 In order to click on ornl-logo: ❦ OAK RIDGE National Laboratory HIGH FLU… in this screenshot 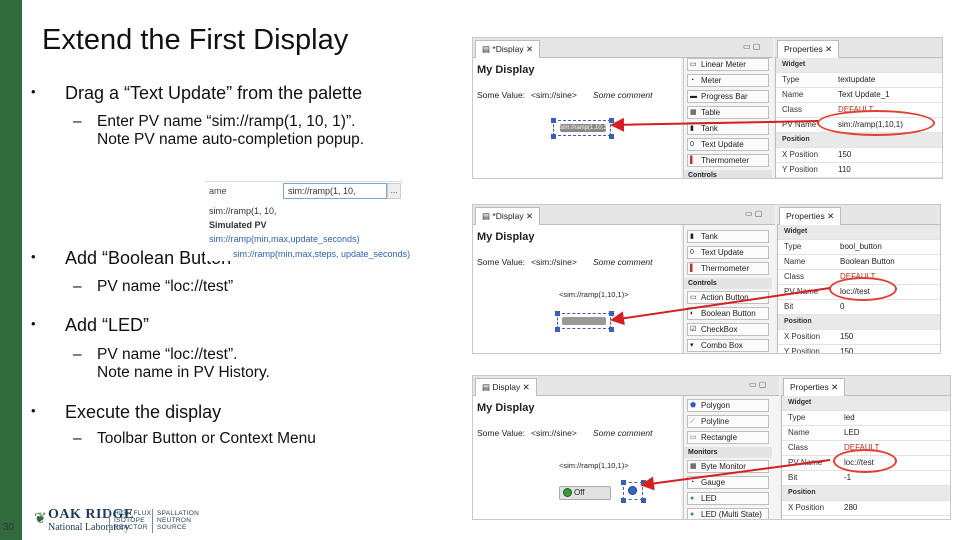, I will do `click(117, 520)`.